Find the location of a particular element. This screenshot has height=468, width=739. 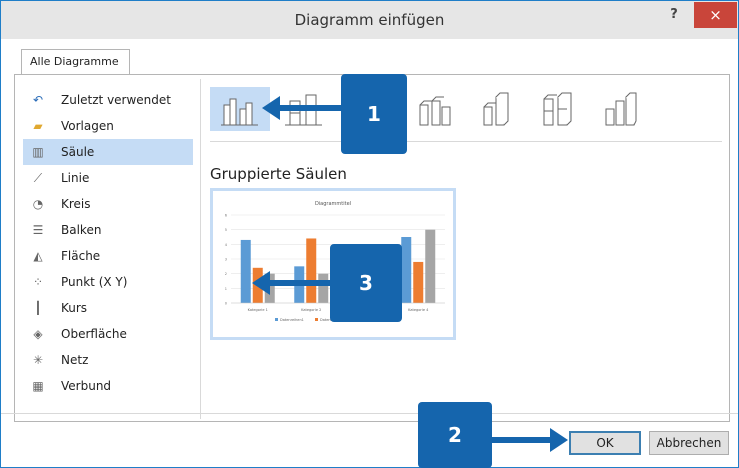

y-tick-label: 1 is located at coordinates (226, 289).